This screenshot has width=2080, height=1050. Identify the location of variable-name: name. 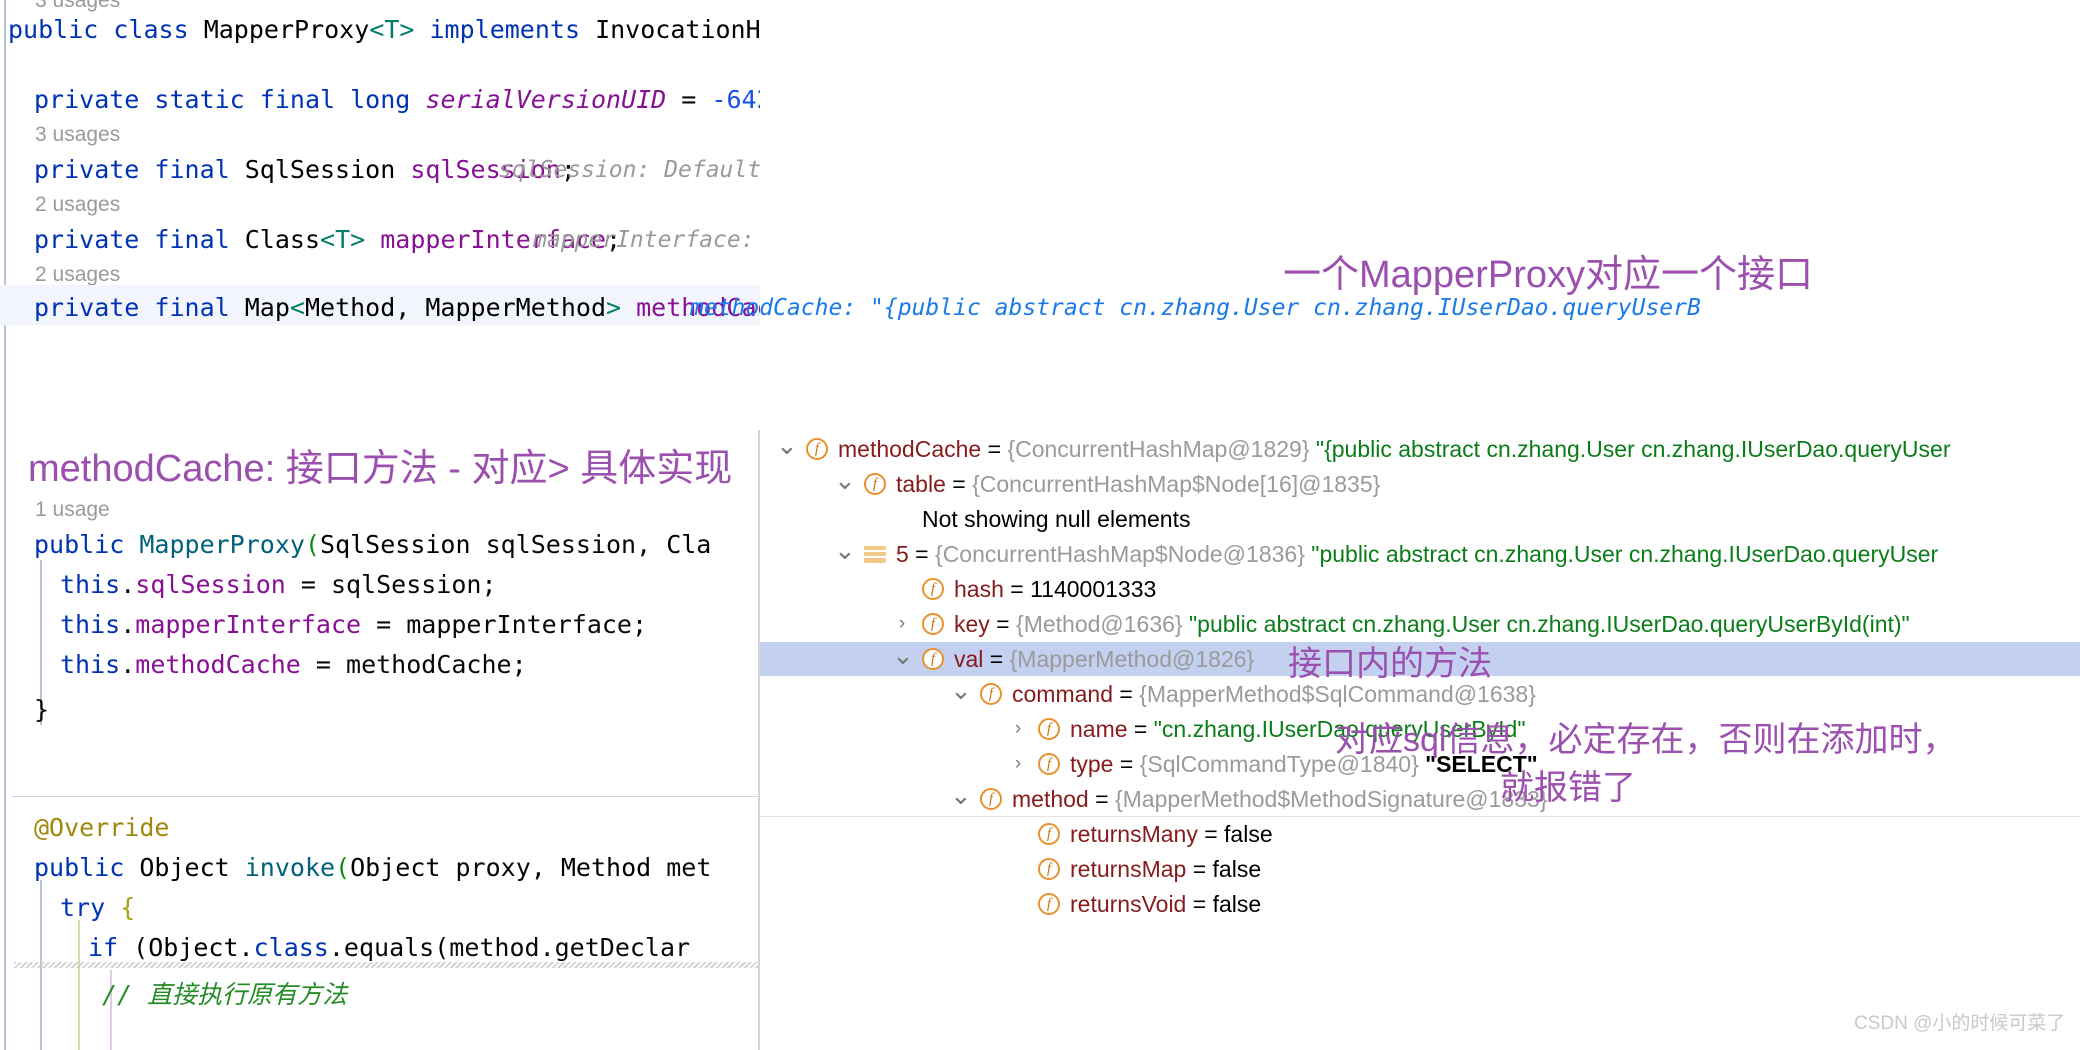
(1099, 729).